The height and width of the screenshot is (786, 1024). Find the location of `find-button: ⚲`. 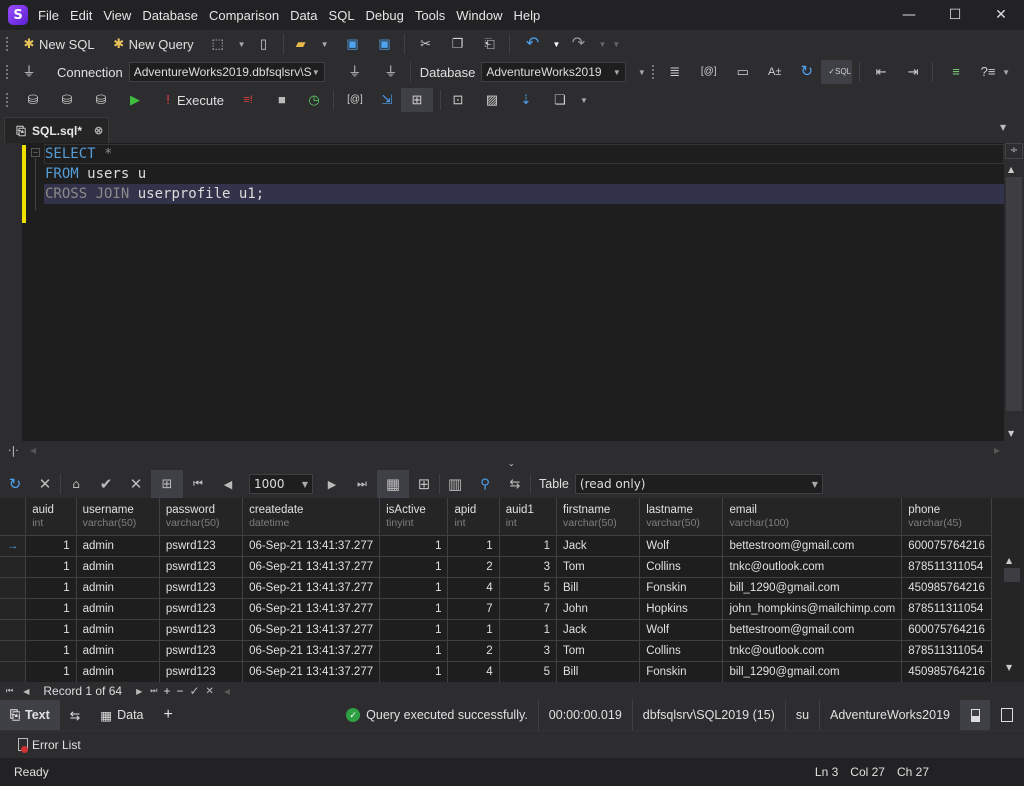

find-button: ⚲ is located at coordinates (485, 484).